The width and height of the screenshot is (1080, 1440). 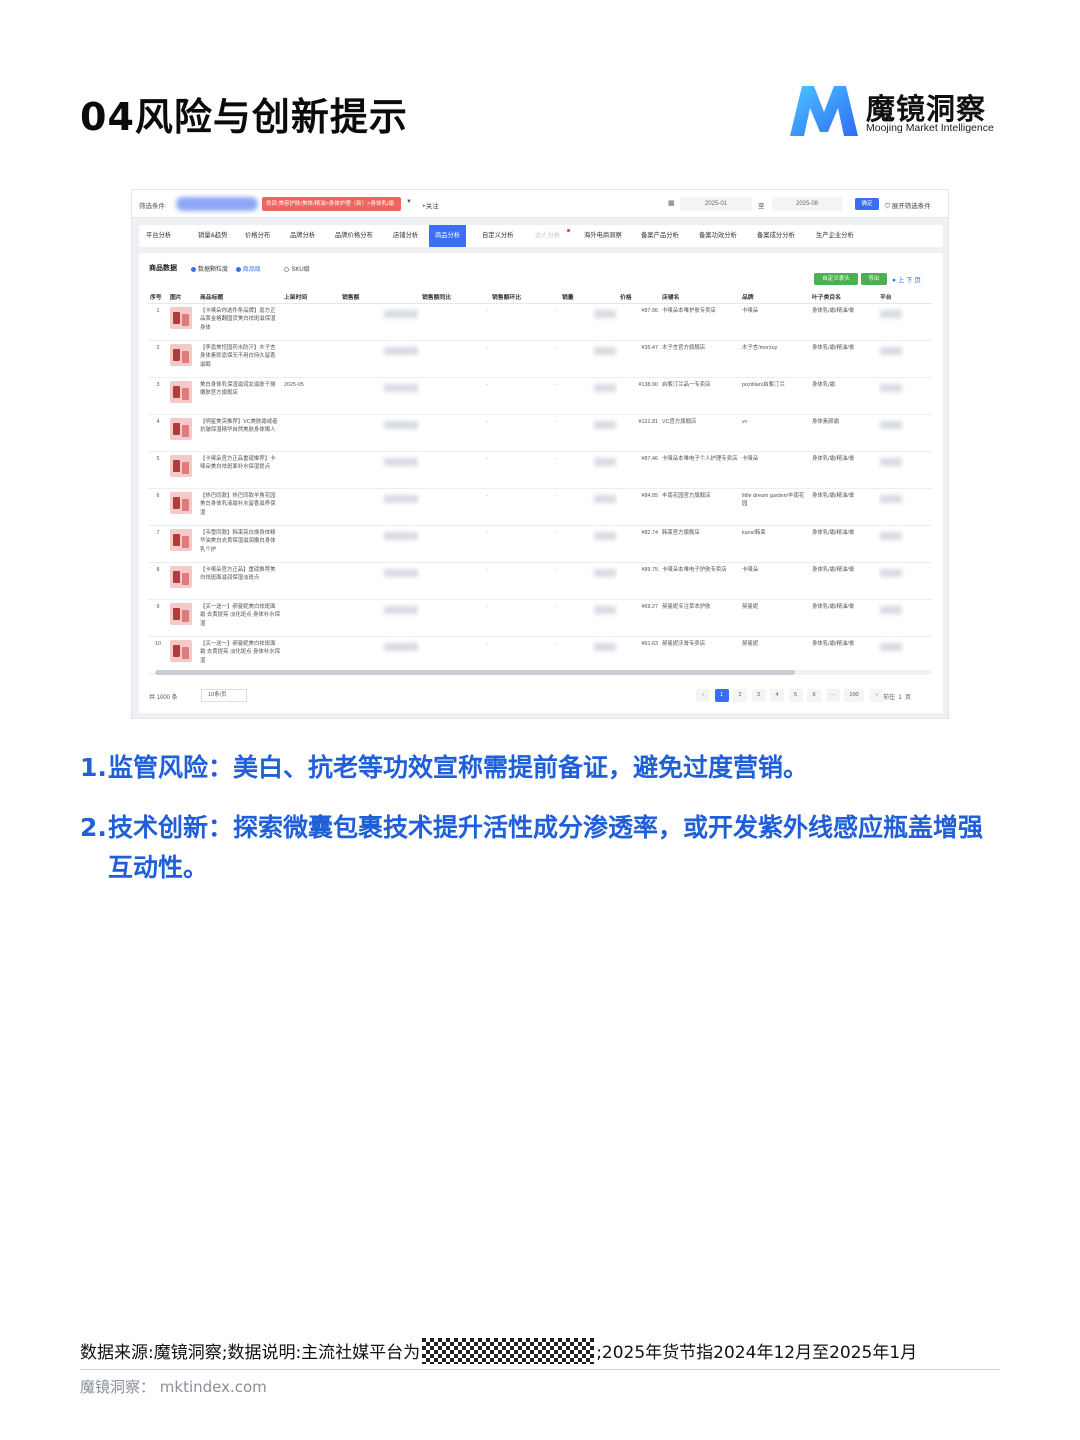 I want to click on brand-link: kans/韩束, so click(x=775, y=544).